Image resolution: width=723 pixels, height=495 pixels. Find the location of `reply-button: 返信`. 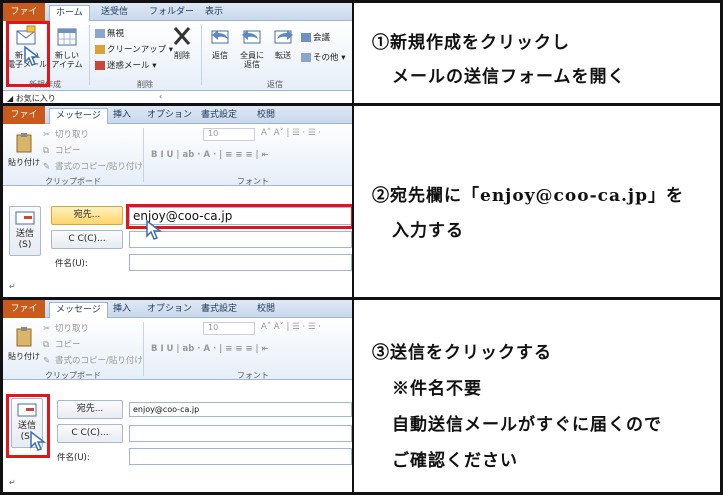

reply-button: 返信 is located at coordinates (220, 42).